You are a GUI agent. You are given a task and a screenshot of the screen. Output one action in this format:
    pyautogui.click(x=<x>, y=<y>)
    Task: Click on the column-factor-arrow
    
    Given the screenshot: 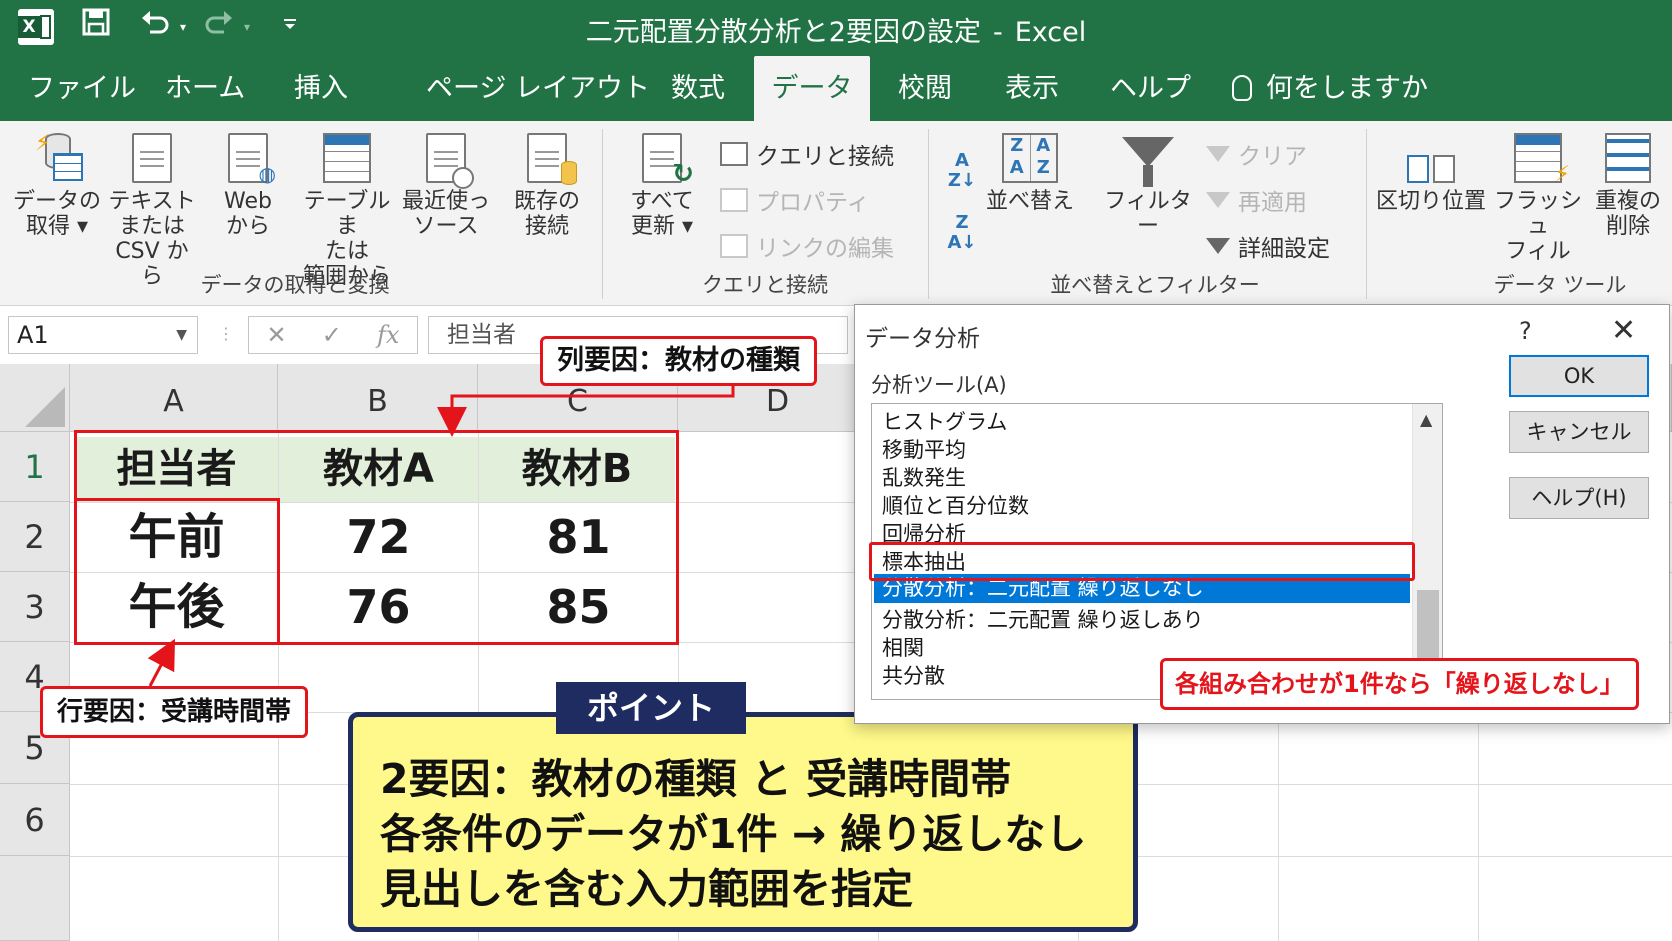 What is the action you would take?
    pyautogui.click(x=586, y=410)
    